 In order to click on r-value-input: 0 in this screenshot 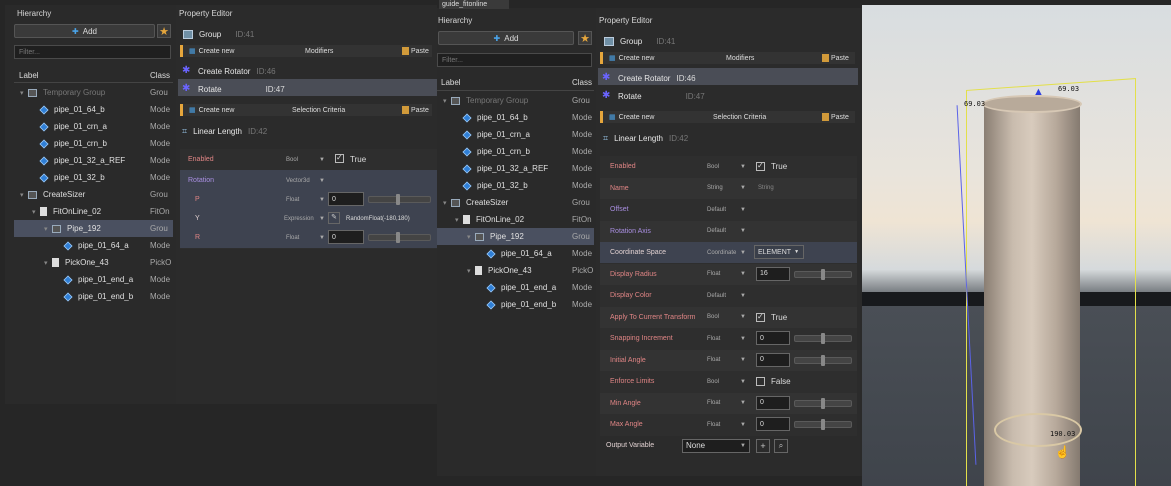, I will do `click(346, 237)`.